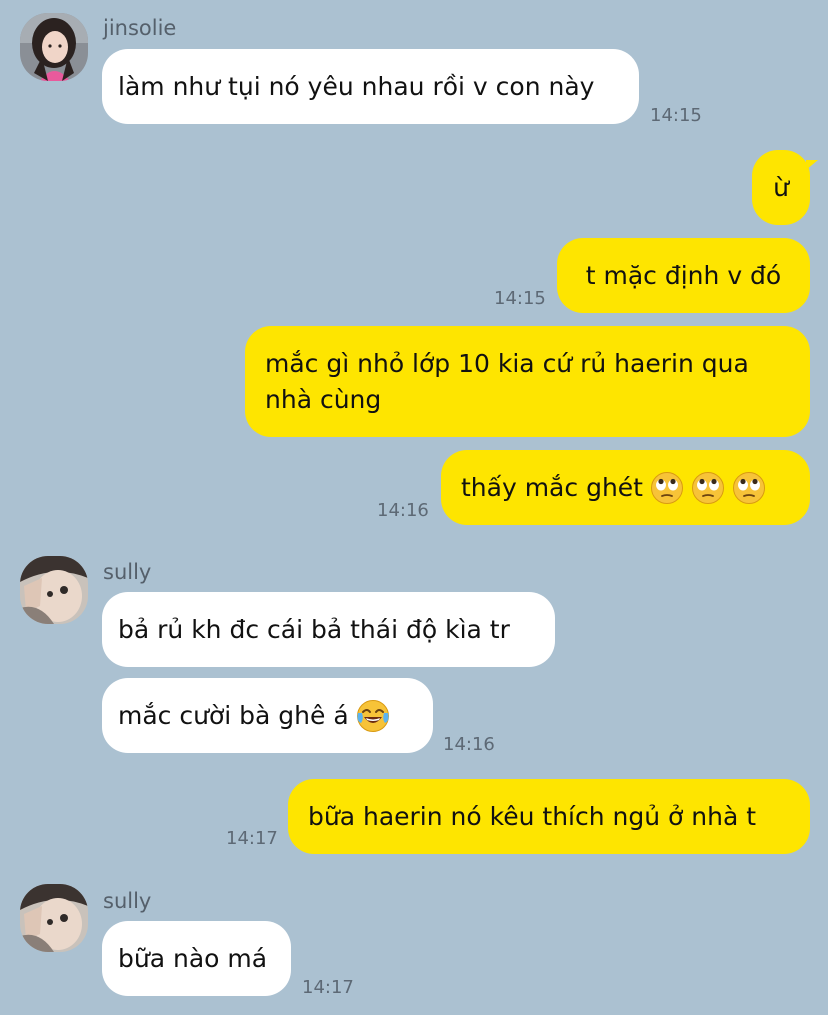 The height and width of the screenshot is (1015, 828). I want to click on message-bubble-incoming: bữa nào má, so click(196, 958).